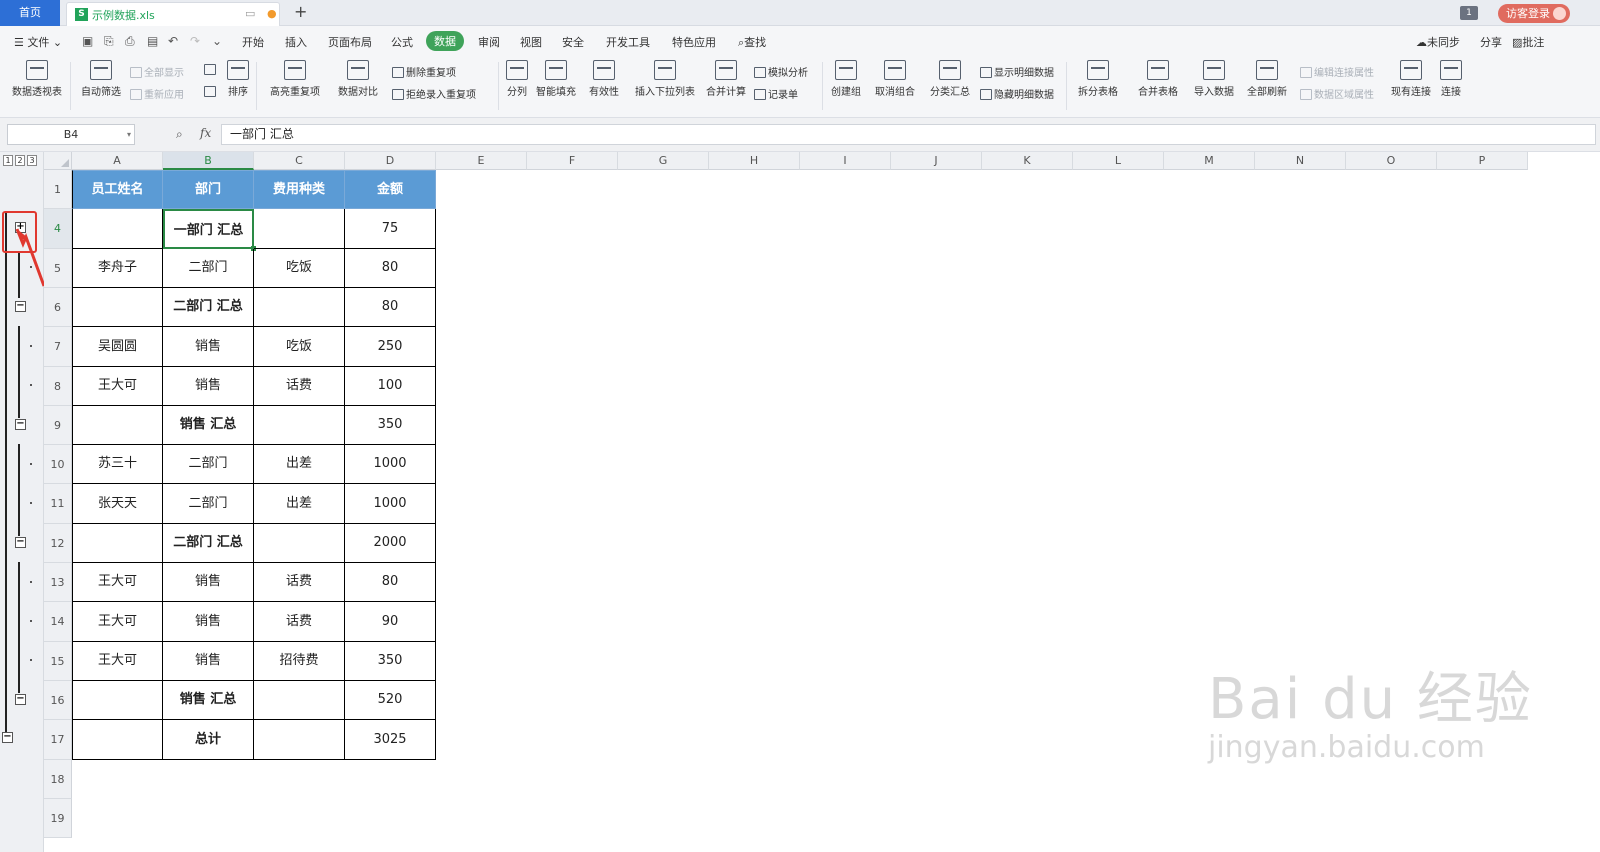 This screenshot has width=1600, height=852. I want to click on guest-login-button: 访客登录, so click(1534, 13).